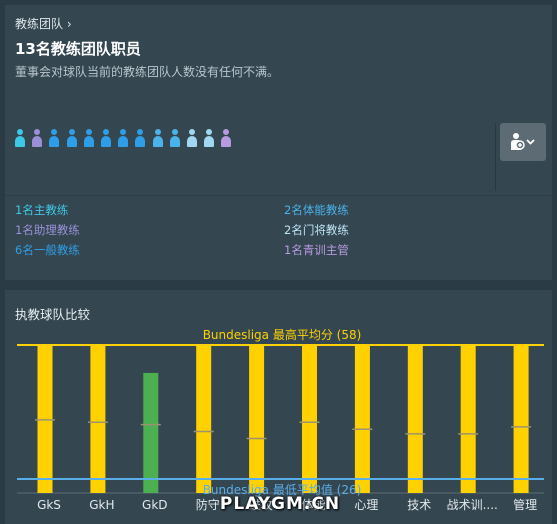 The height and width of the screenshot is (524, 557). What do you see at coordinates (47, 230) in the screenshot?
I see `role-assistant: 1名助理教练` at bounding box center [47, 230].